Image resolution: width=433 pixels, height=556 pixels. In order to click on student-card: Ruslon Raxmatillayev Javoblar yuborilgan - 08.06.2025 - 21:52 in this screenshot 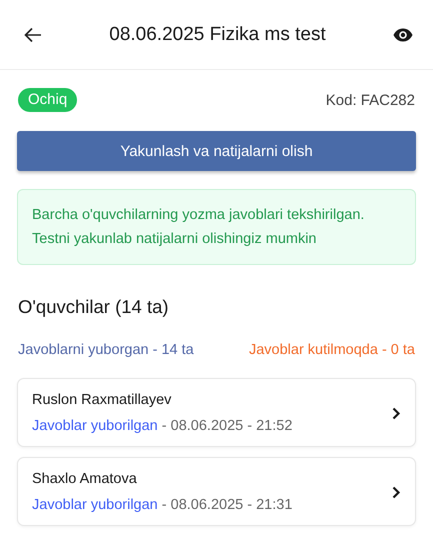, I will do `click(216, 412)`.